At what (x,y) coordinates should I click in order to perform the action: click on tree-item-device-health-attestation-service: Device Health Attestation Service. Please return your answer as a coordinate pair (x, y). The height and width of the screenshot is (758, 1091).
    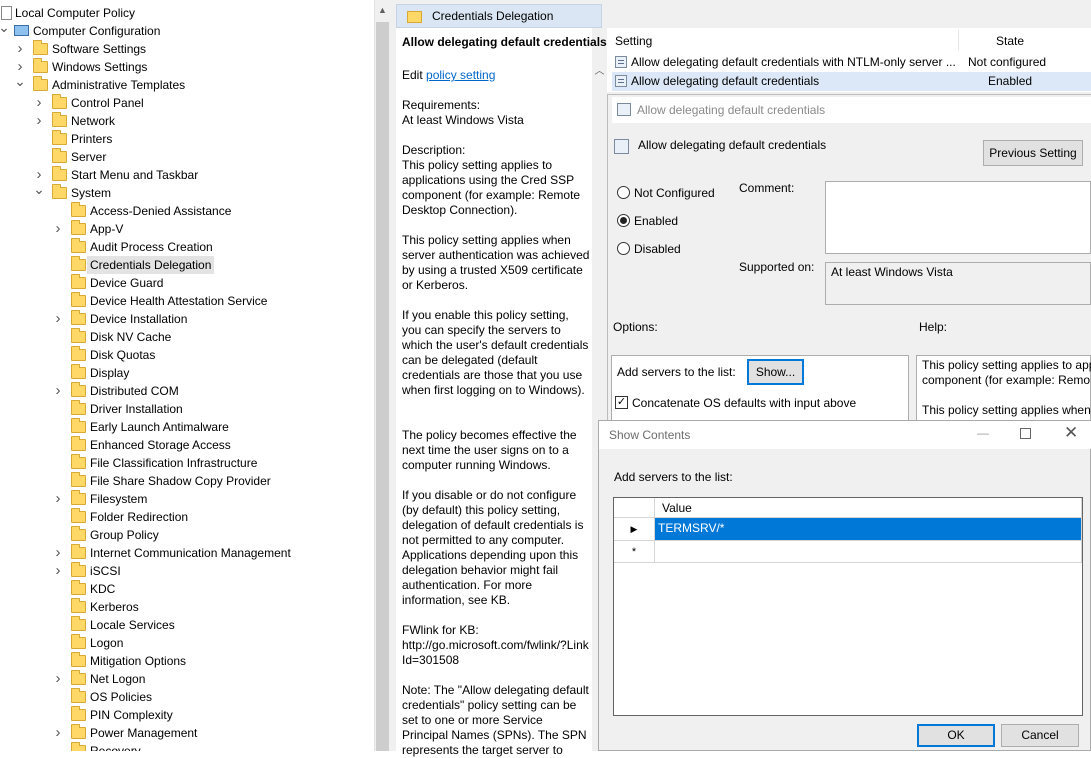
    Looking at the image, I should click on (186, 301).